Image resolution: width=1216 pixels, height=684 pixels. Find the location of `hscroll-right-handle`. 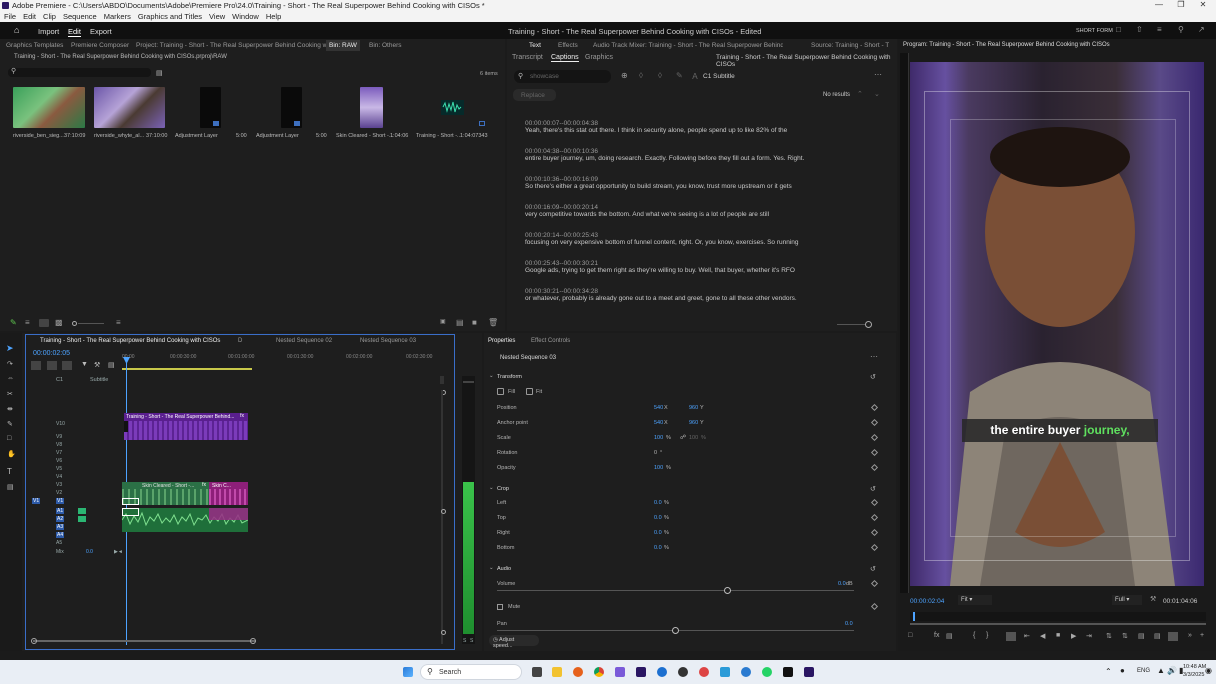

hscroll-right-handle is located at coordinates (253, 641).